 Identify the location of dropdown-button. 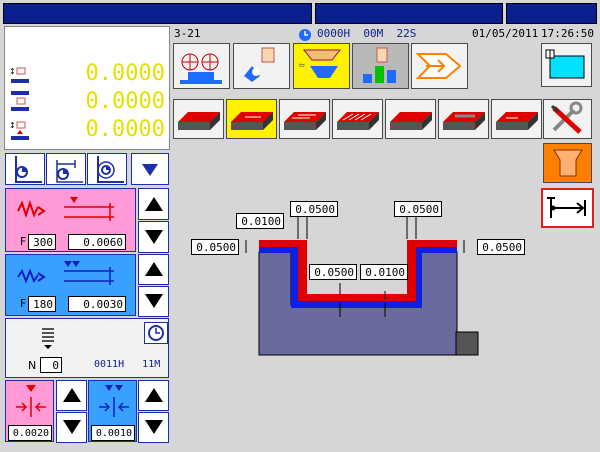
(150, 169).